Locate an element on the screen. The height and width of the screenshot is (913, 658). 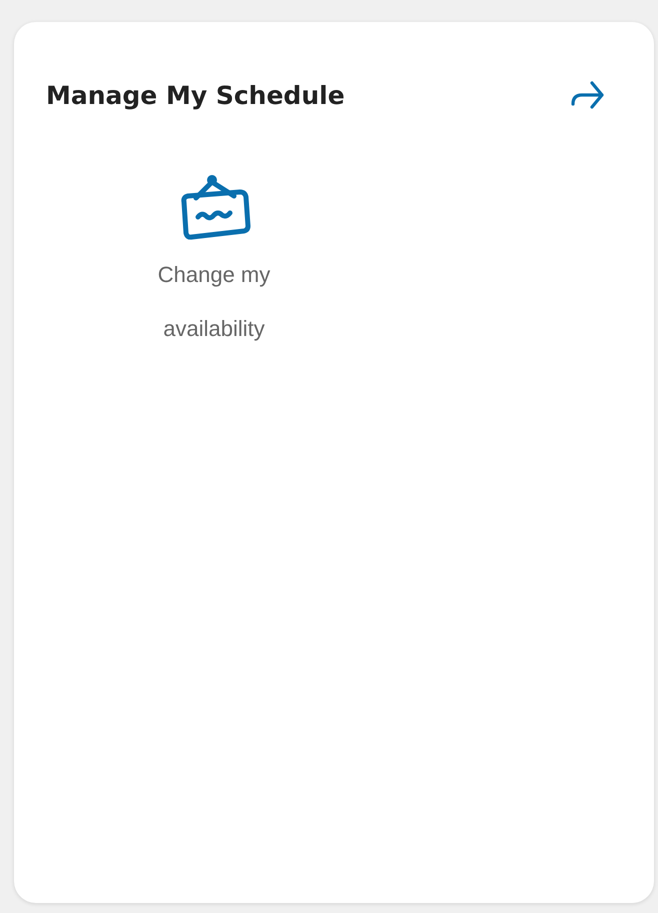
availability-link: Change my availability is located at coordinates (214, 264).